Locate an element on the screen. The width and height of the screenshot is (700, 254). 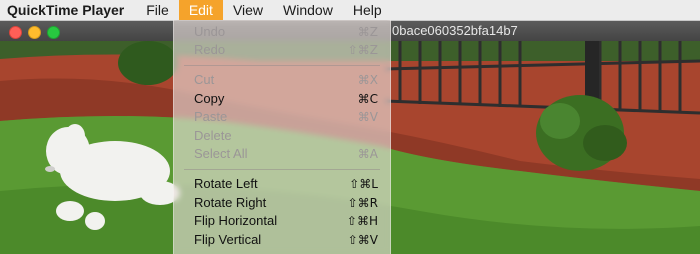
shortcut-label: ⌘X is located at coordinates (367, 80).